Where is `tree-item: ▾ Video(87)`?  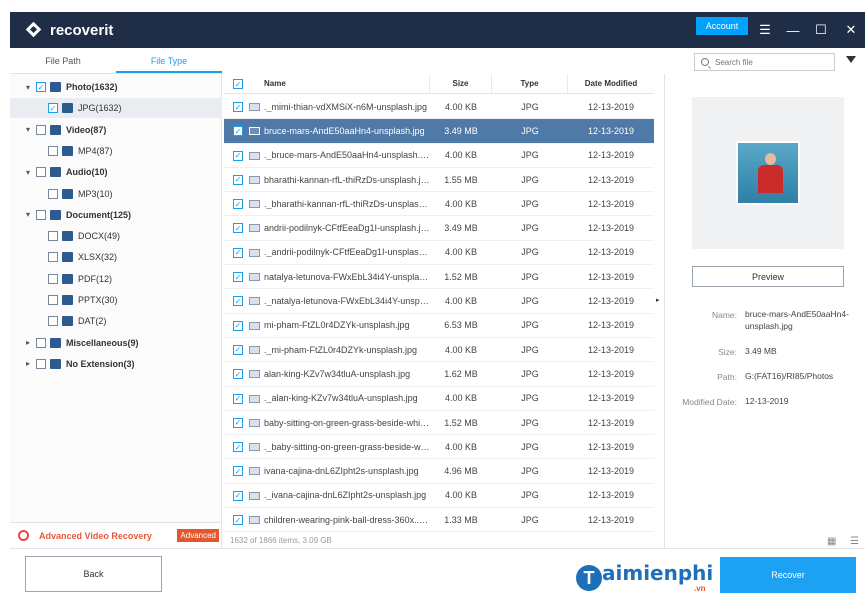
tree-item: ▾ Video(87) is located at coordinates (116, 130).